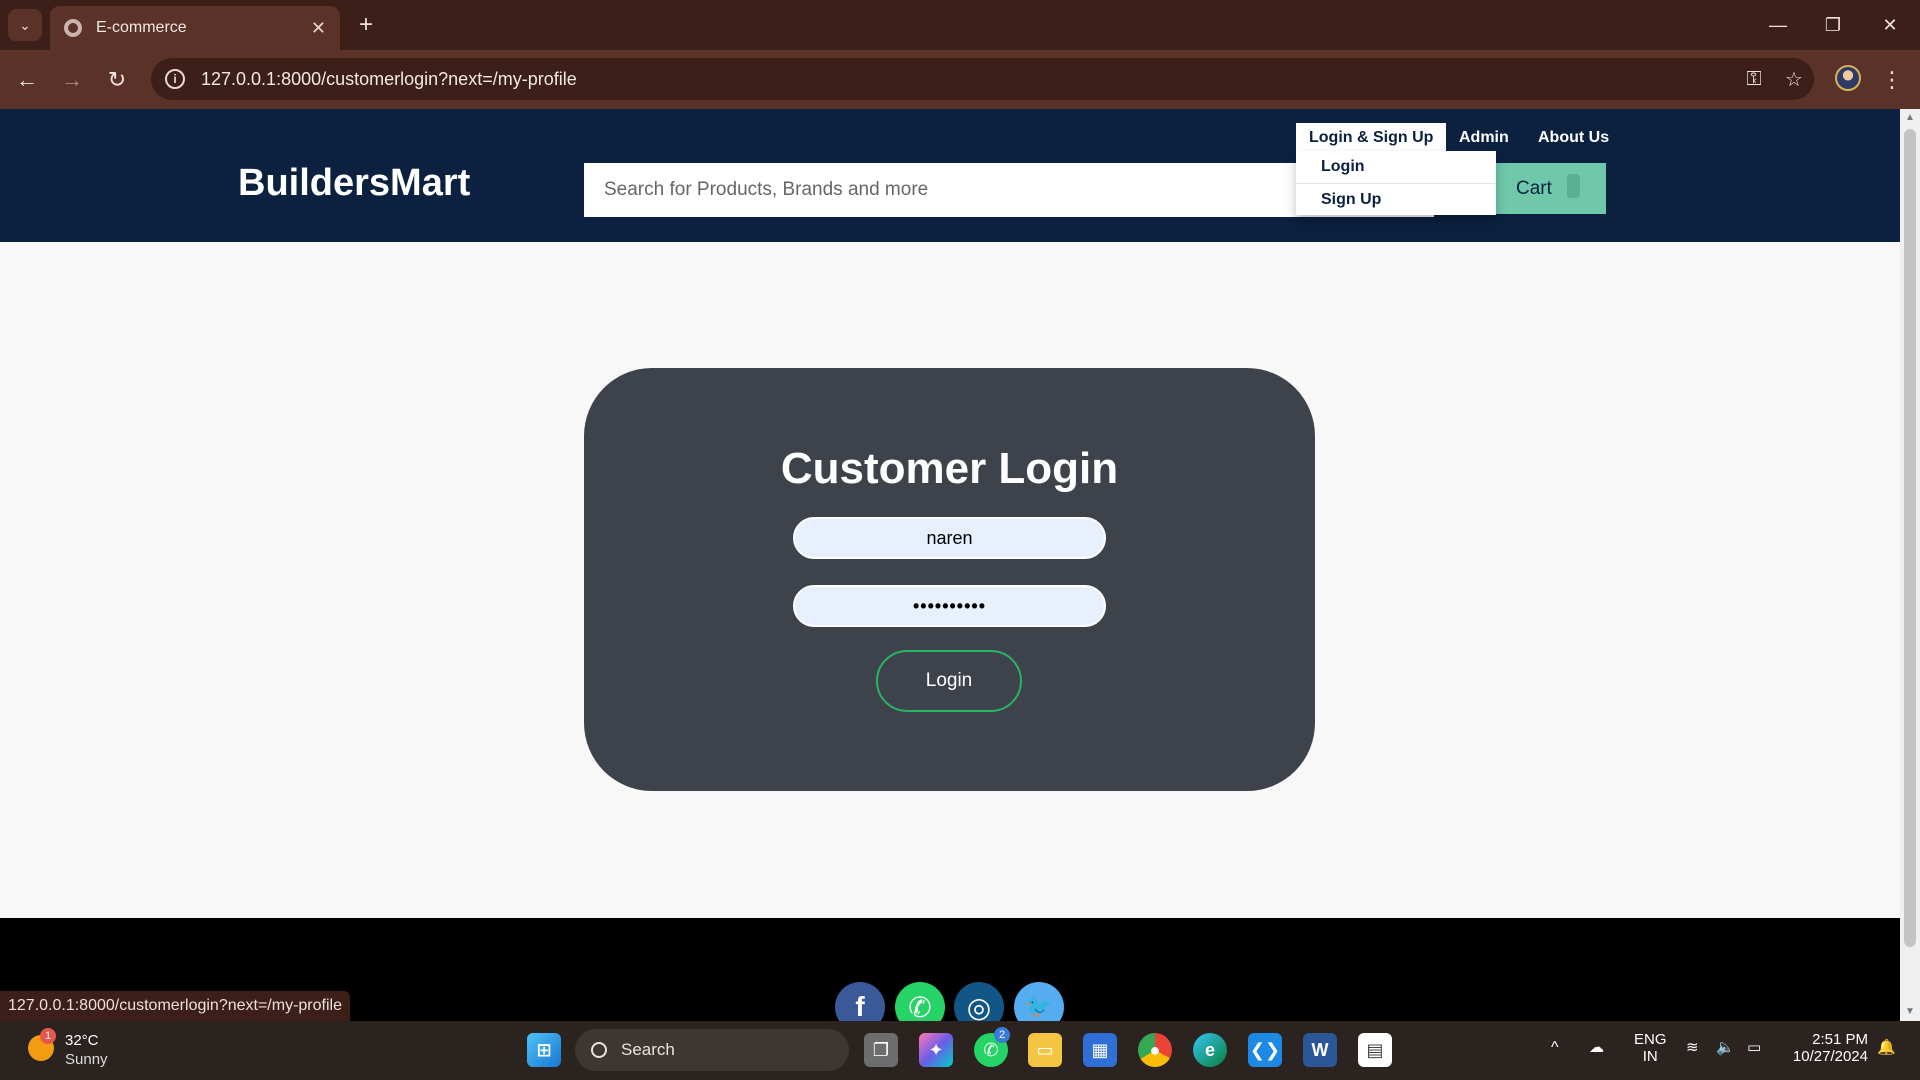  I want to click on search-icon, so click(599, 1050).